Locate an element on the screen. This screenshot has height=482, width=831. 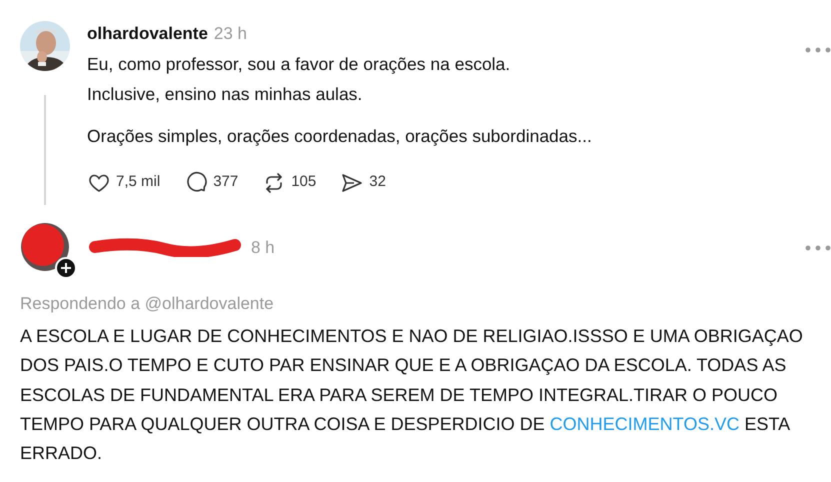
follow-icon is located at coordinates (66, 267).